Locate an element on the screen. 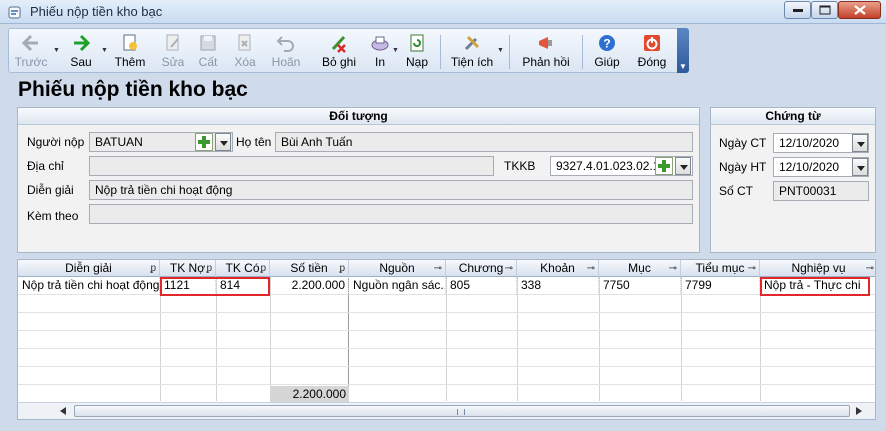 This screenshot has width=886, height=431. dia-chi-label: Địa chỉ is located at coordinates (45, 166).